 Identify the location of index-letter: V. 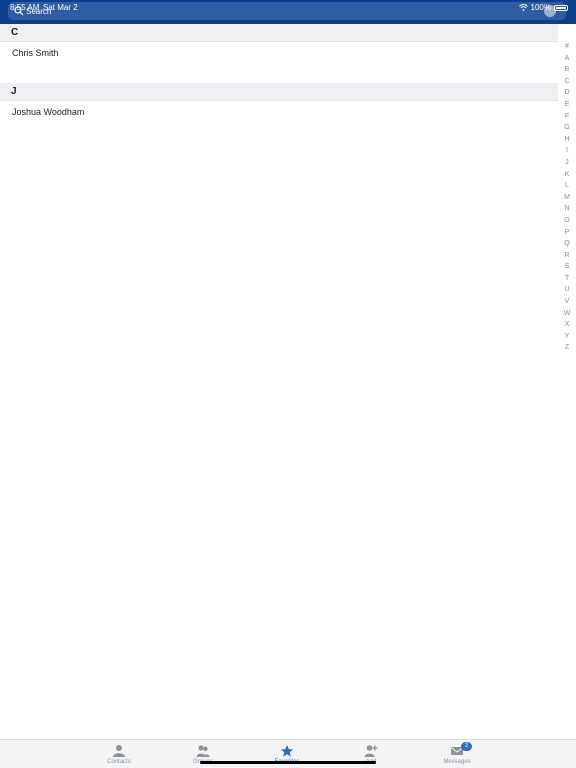
(567, 302).